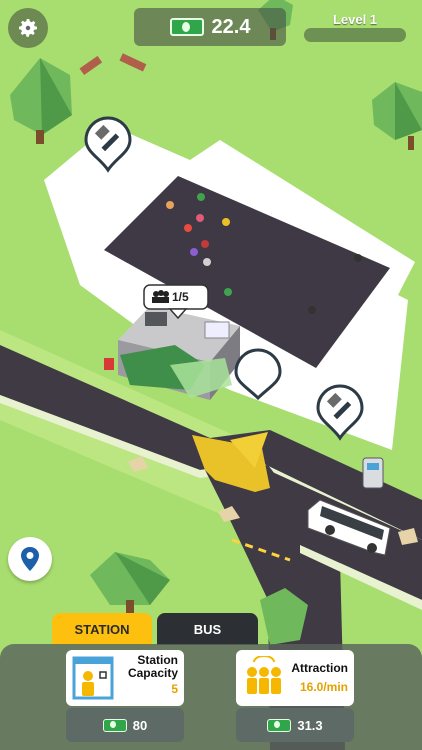  I want to click on station-capacity-label: 1/5, so click(180, 297).